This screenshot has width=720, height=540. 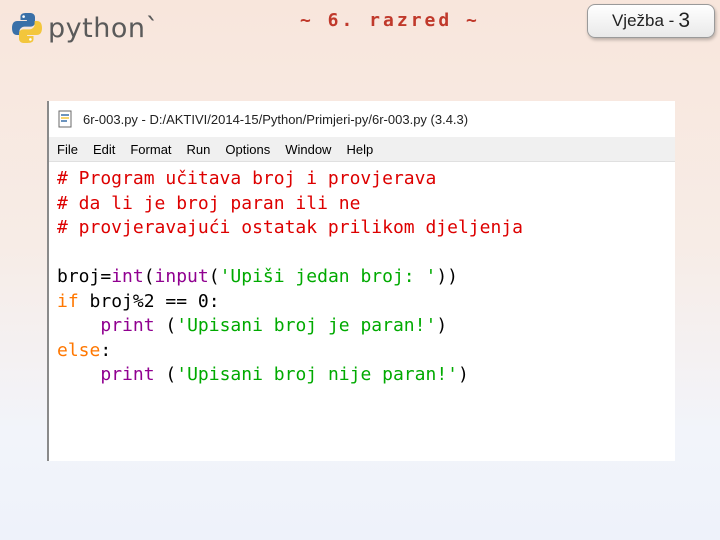 I want to click on code-line-4-blank, so click(x=366, y=253).